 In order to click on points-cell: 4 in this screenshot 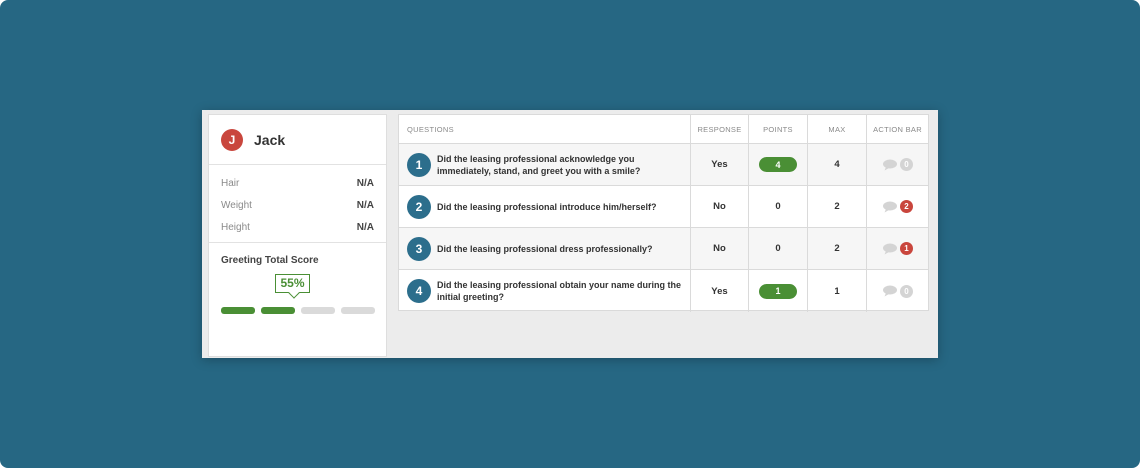, I will do `click(778, 164)`.